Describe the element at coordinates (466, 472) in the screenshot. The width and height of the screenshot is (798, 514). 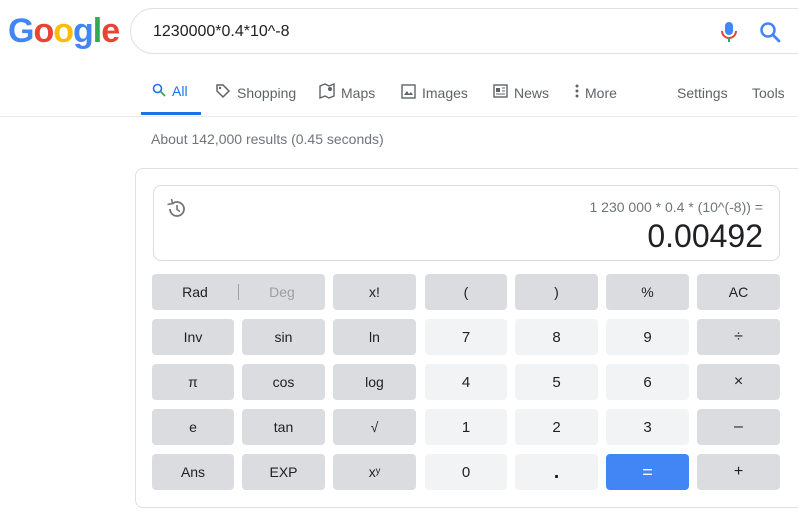
I see `digit-0-button: 0` at that location.